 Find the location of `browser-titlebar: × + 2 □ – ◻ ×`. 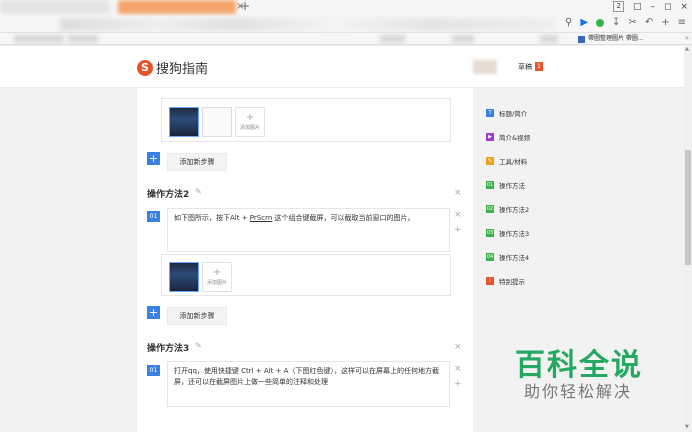

browser-titlebar: × + 2 □ – ◻ × is located at coordinates (346, 8).